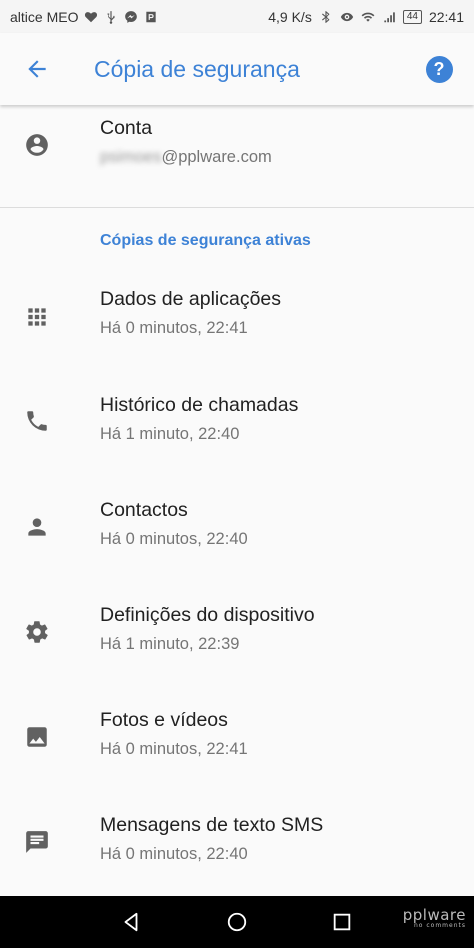 The height and width of the screenshot is (948, 474). Describe the element at coordinates (434, 917) in the screenshot. I see `watermark-logo: pplware no comments` at that location.